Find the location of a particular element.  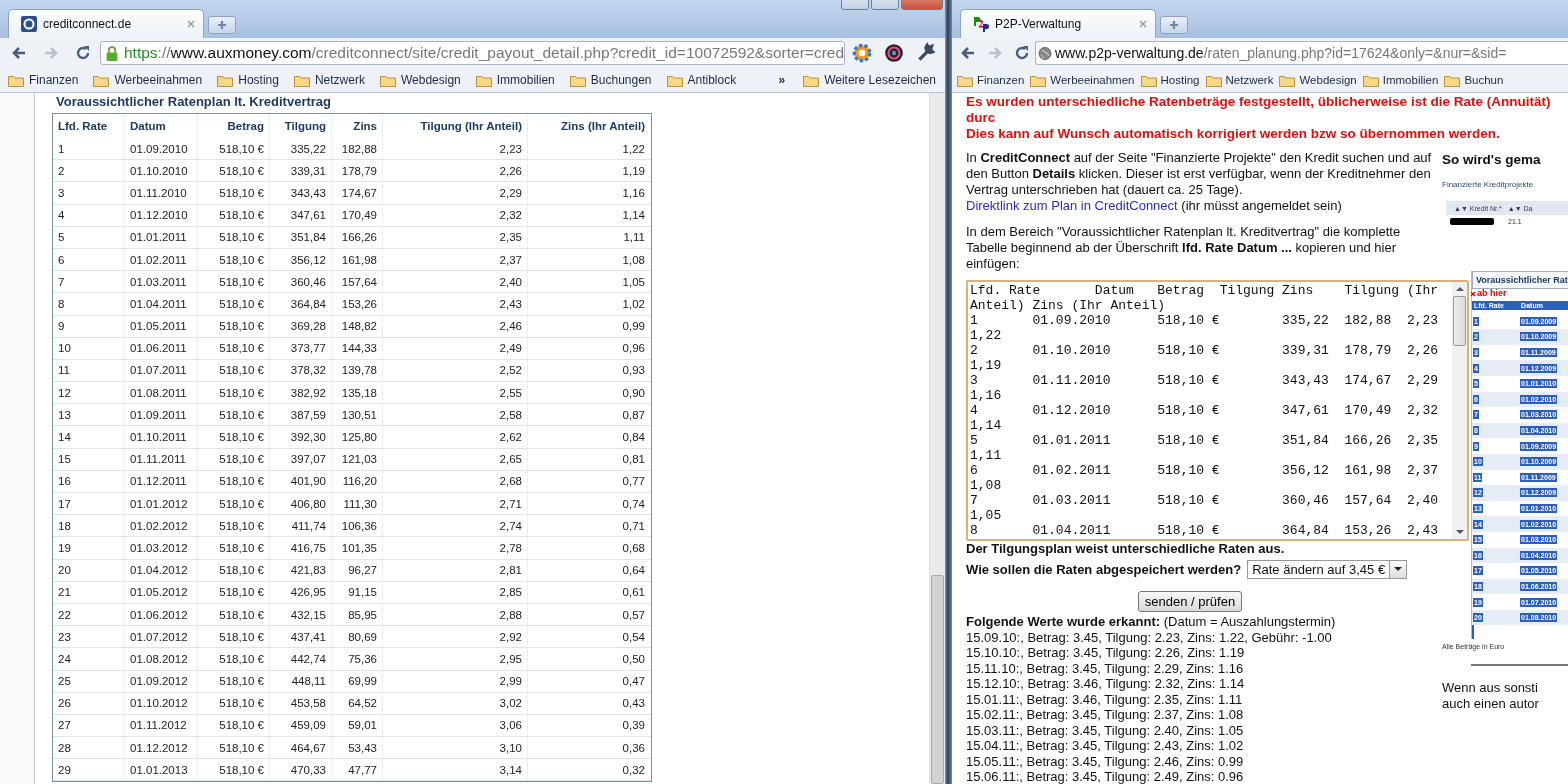

table-cell: 21 is located at coordinates (89, 592).